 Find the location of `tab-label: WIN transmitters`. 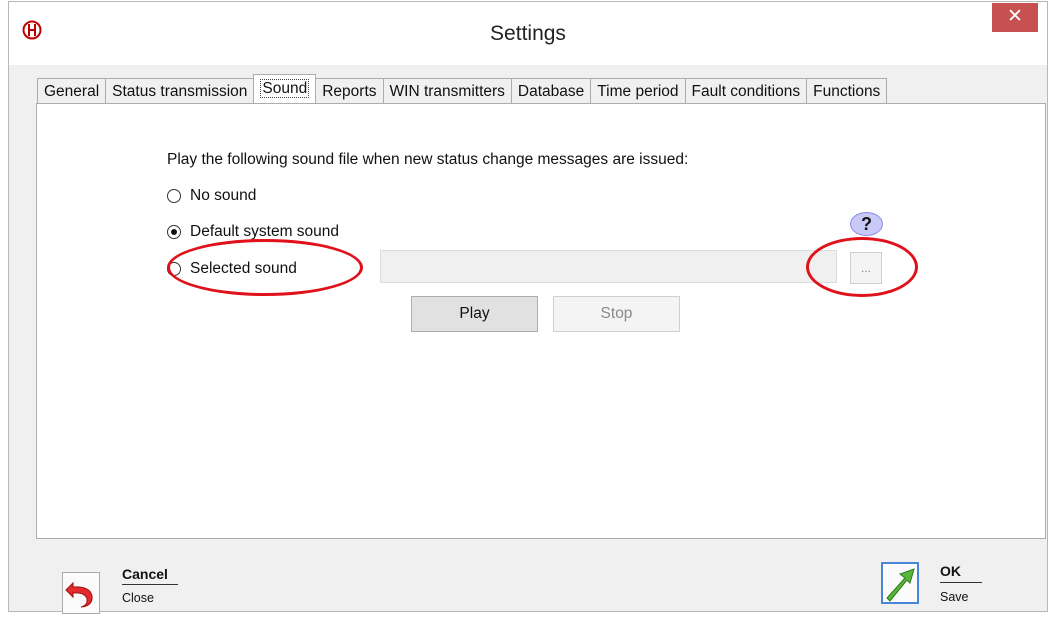

tab-label: WIN transmitters is located at coordinates (447, 91).